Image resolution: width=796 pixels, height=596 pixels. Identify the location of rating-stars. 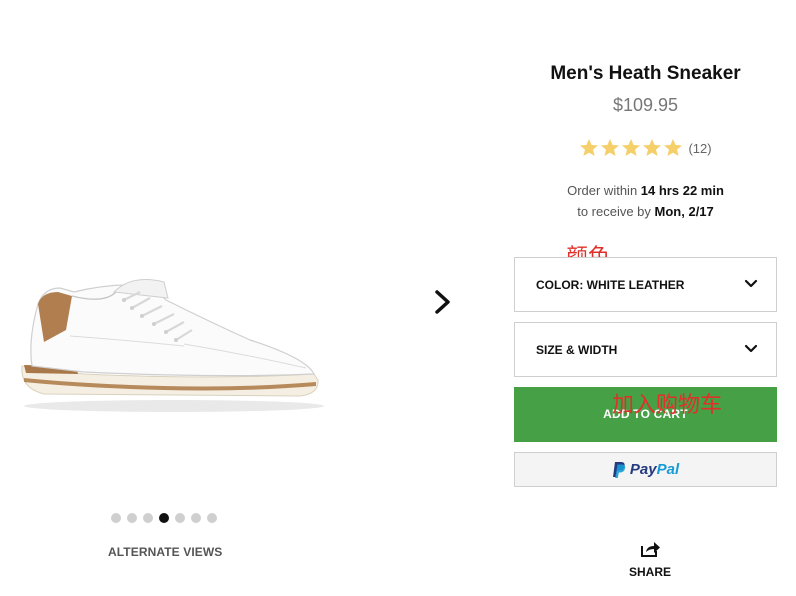
(631, 148).